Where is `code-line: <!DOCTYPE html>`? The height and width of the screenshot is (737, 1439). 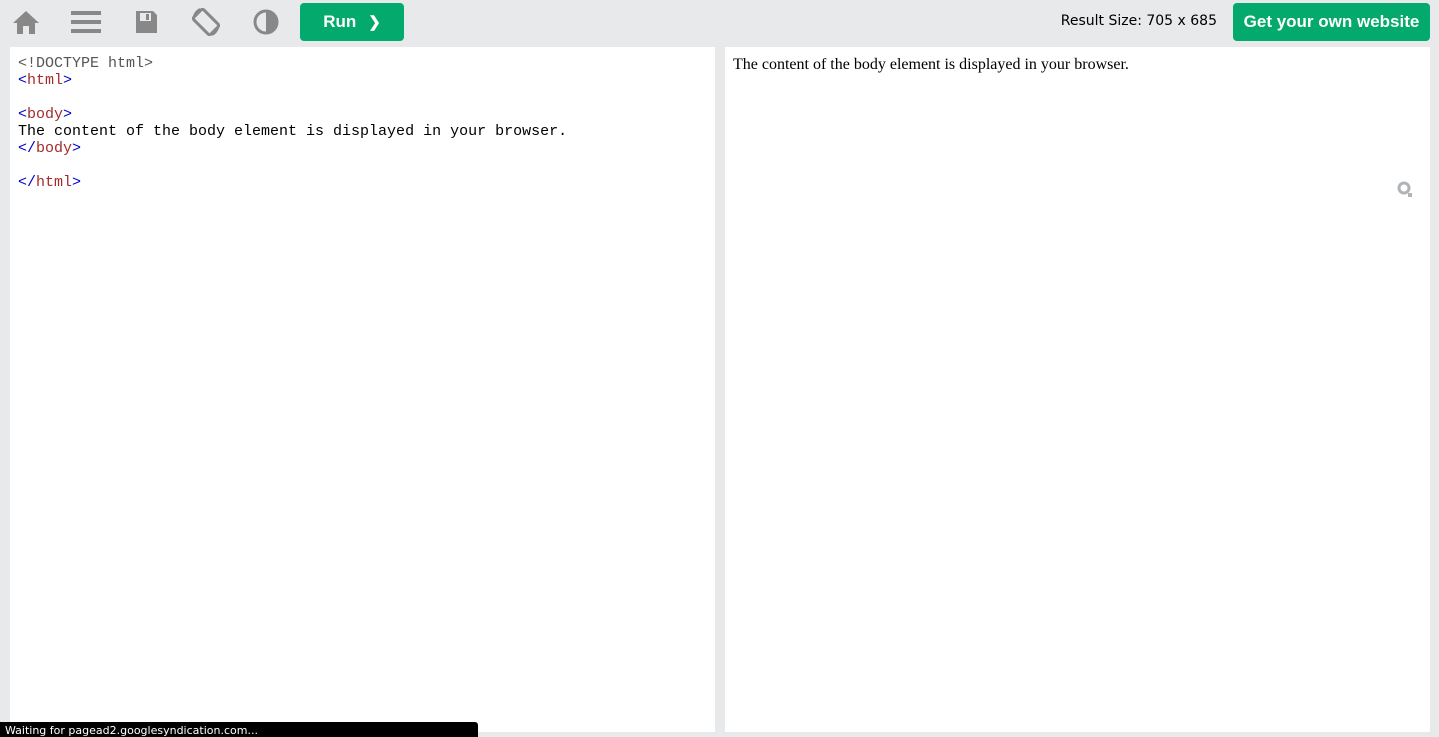
code-line: <!DOCTYPE html> is located at coordinates (362, 63).